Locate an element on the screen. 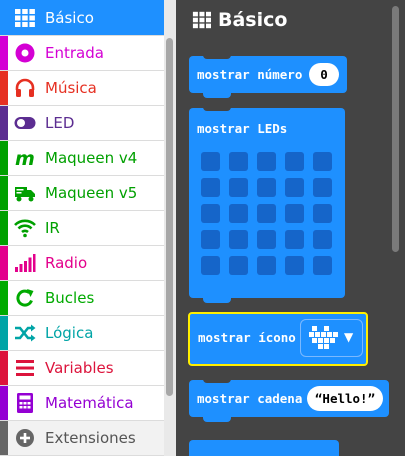  category-label: Bucles is located at coordinates (70, 298).